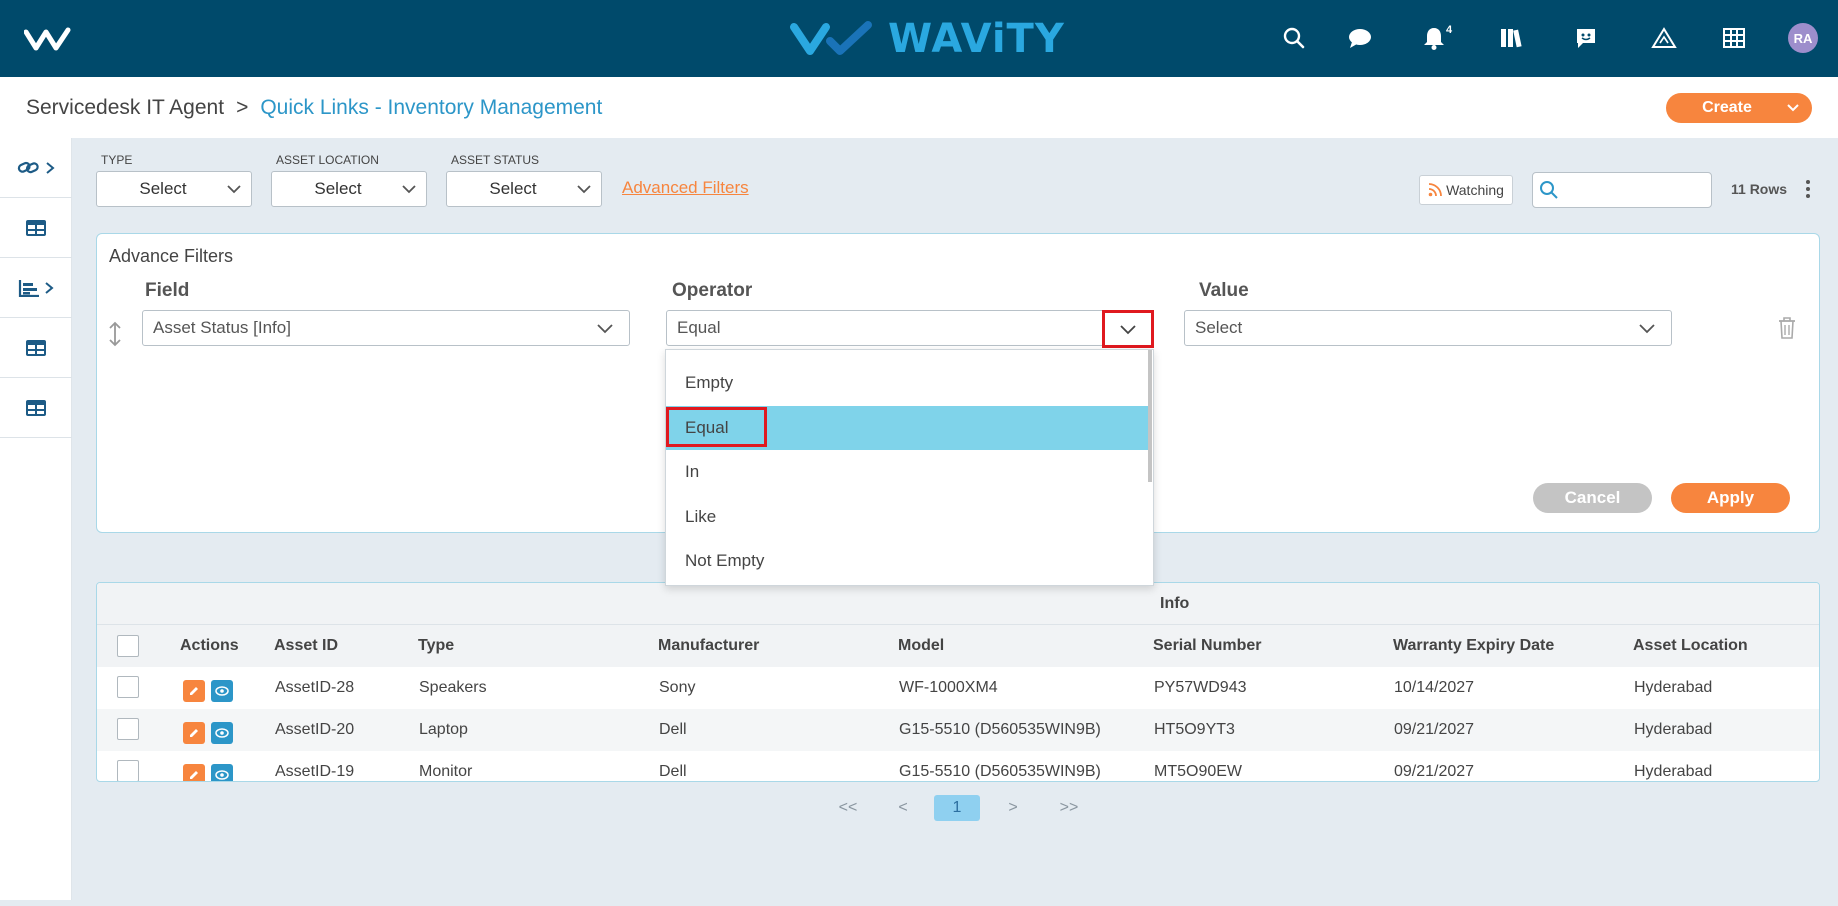 The width and height of the screenshot is (1838, 906). I want to click on pagination-last: >>, so click(1069, 808).